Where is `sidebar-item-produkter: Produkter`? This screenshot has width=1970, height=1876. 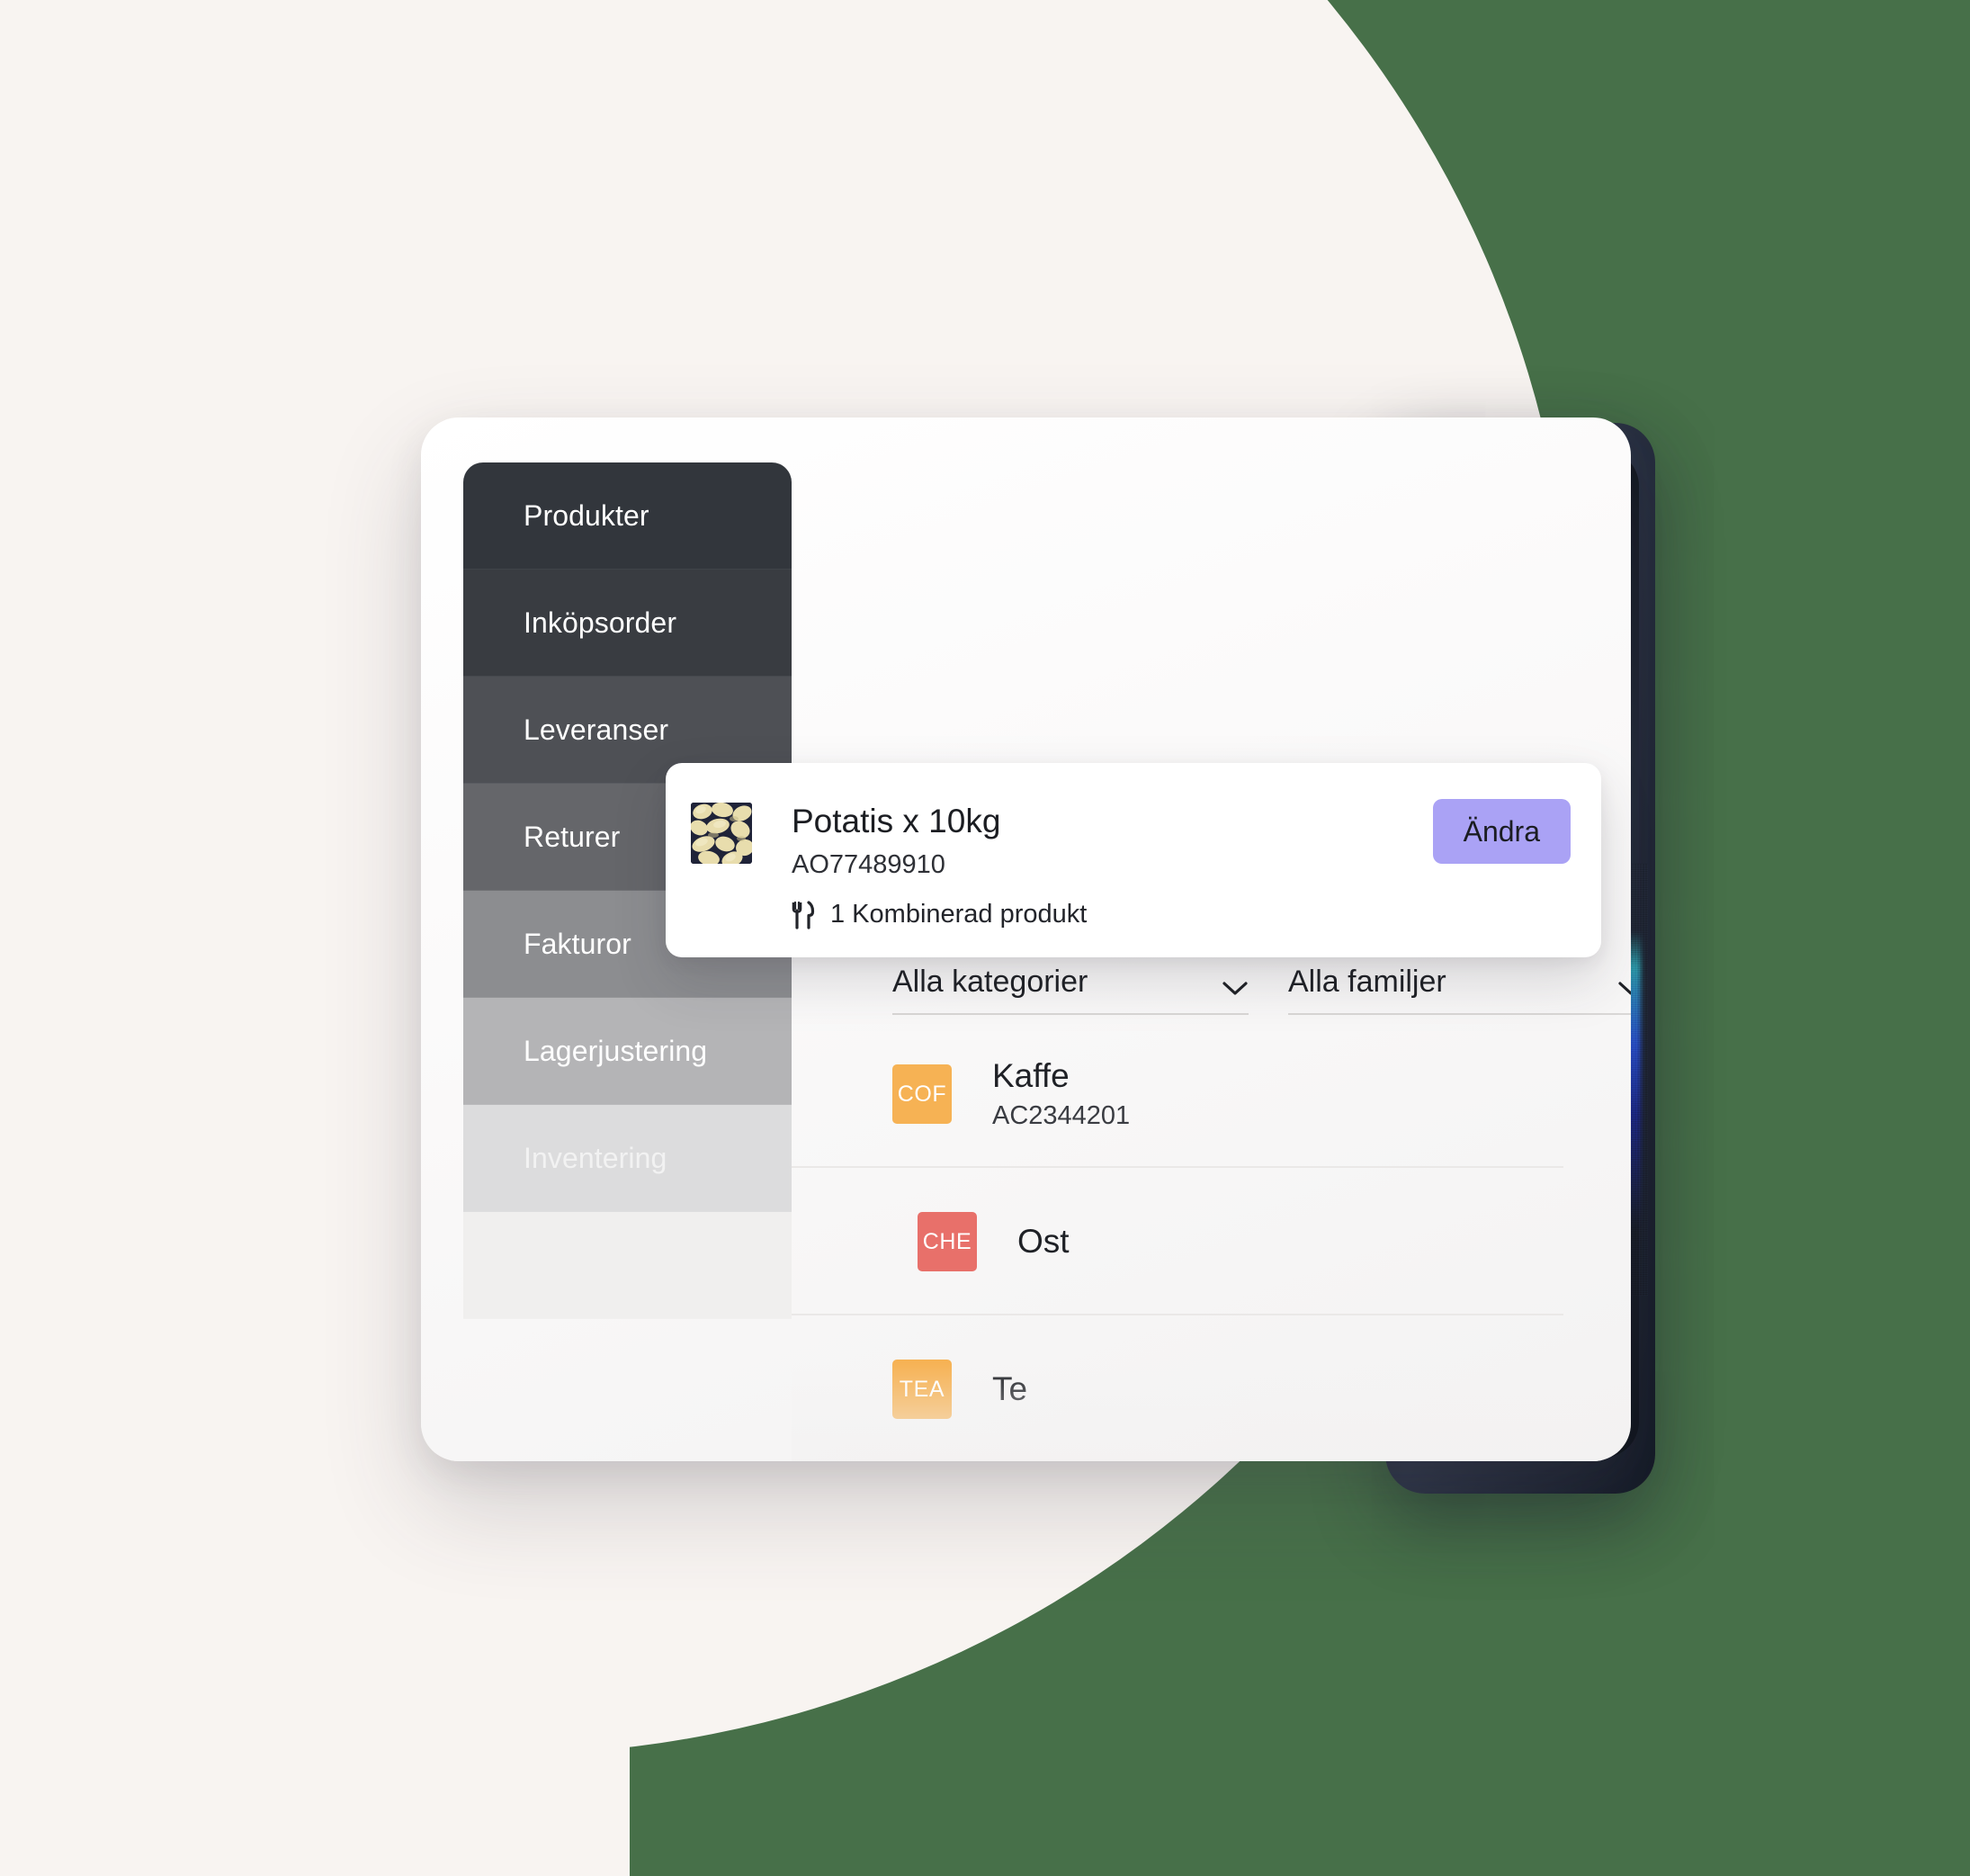 sidebar-item-produkter: Produkter is located at coordinates (627, 516).